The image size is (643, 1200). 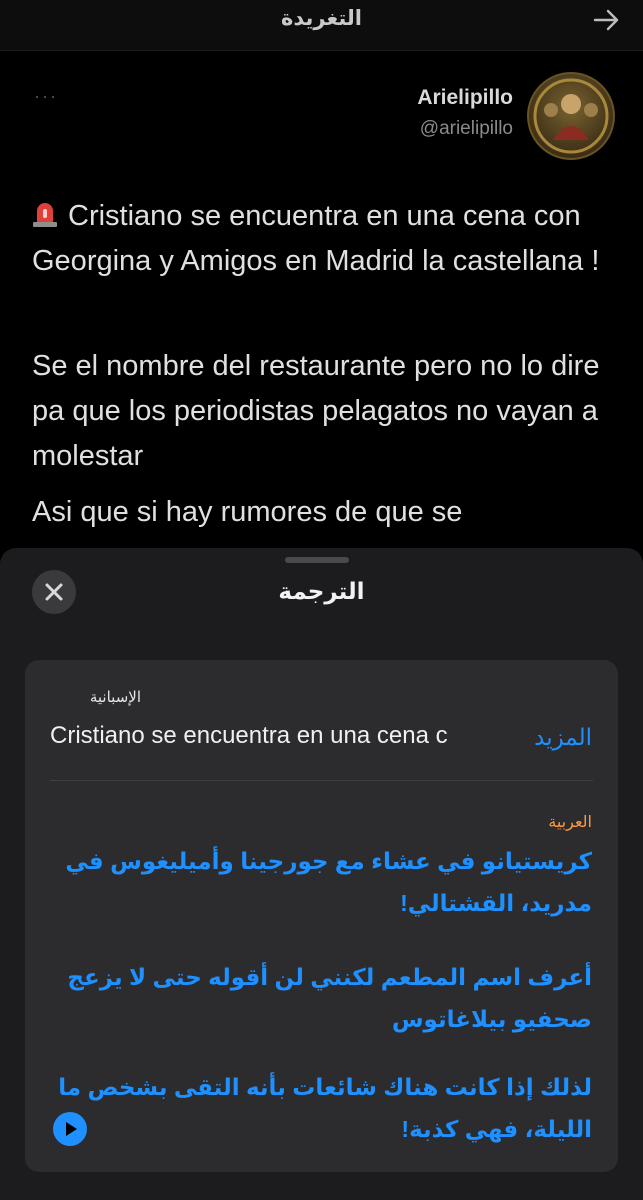 I want to click on sheet-title: الترجمة, so click(x=321, y=591).